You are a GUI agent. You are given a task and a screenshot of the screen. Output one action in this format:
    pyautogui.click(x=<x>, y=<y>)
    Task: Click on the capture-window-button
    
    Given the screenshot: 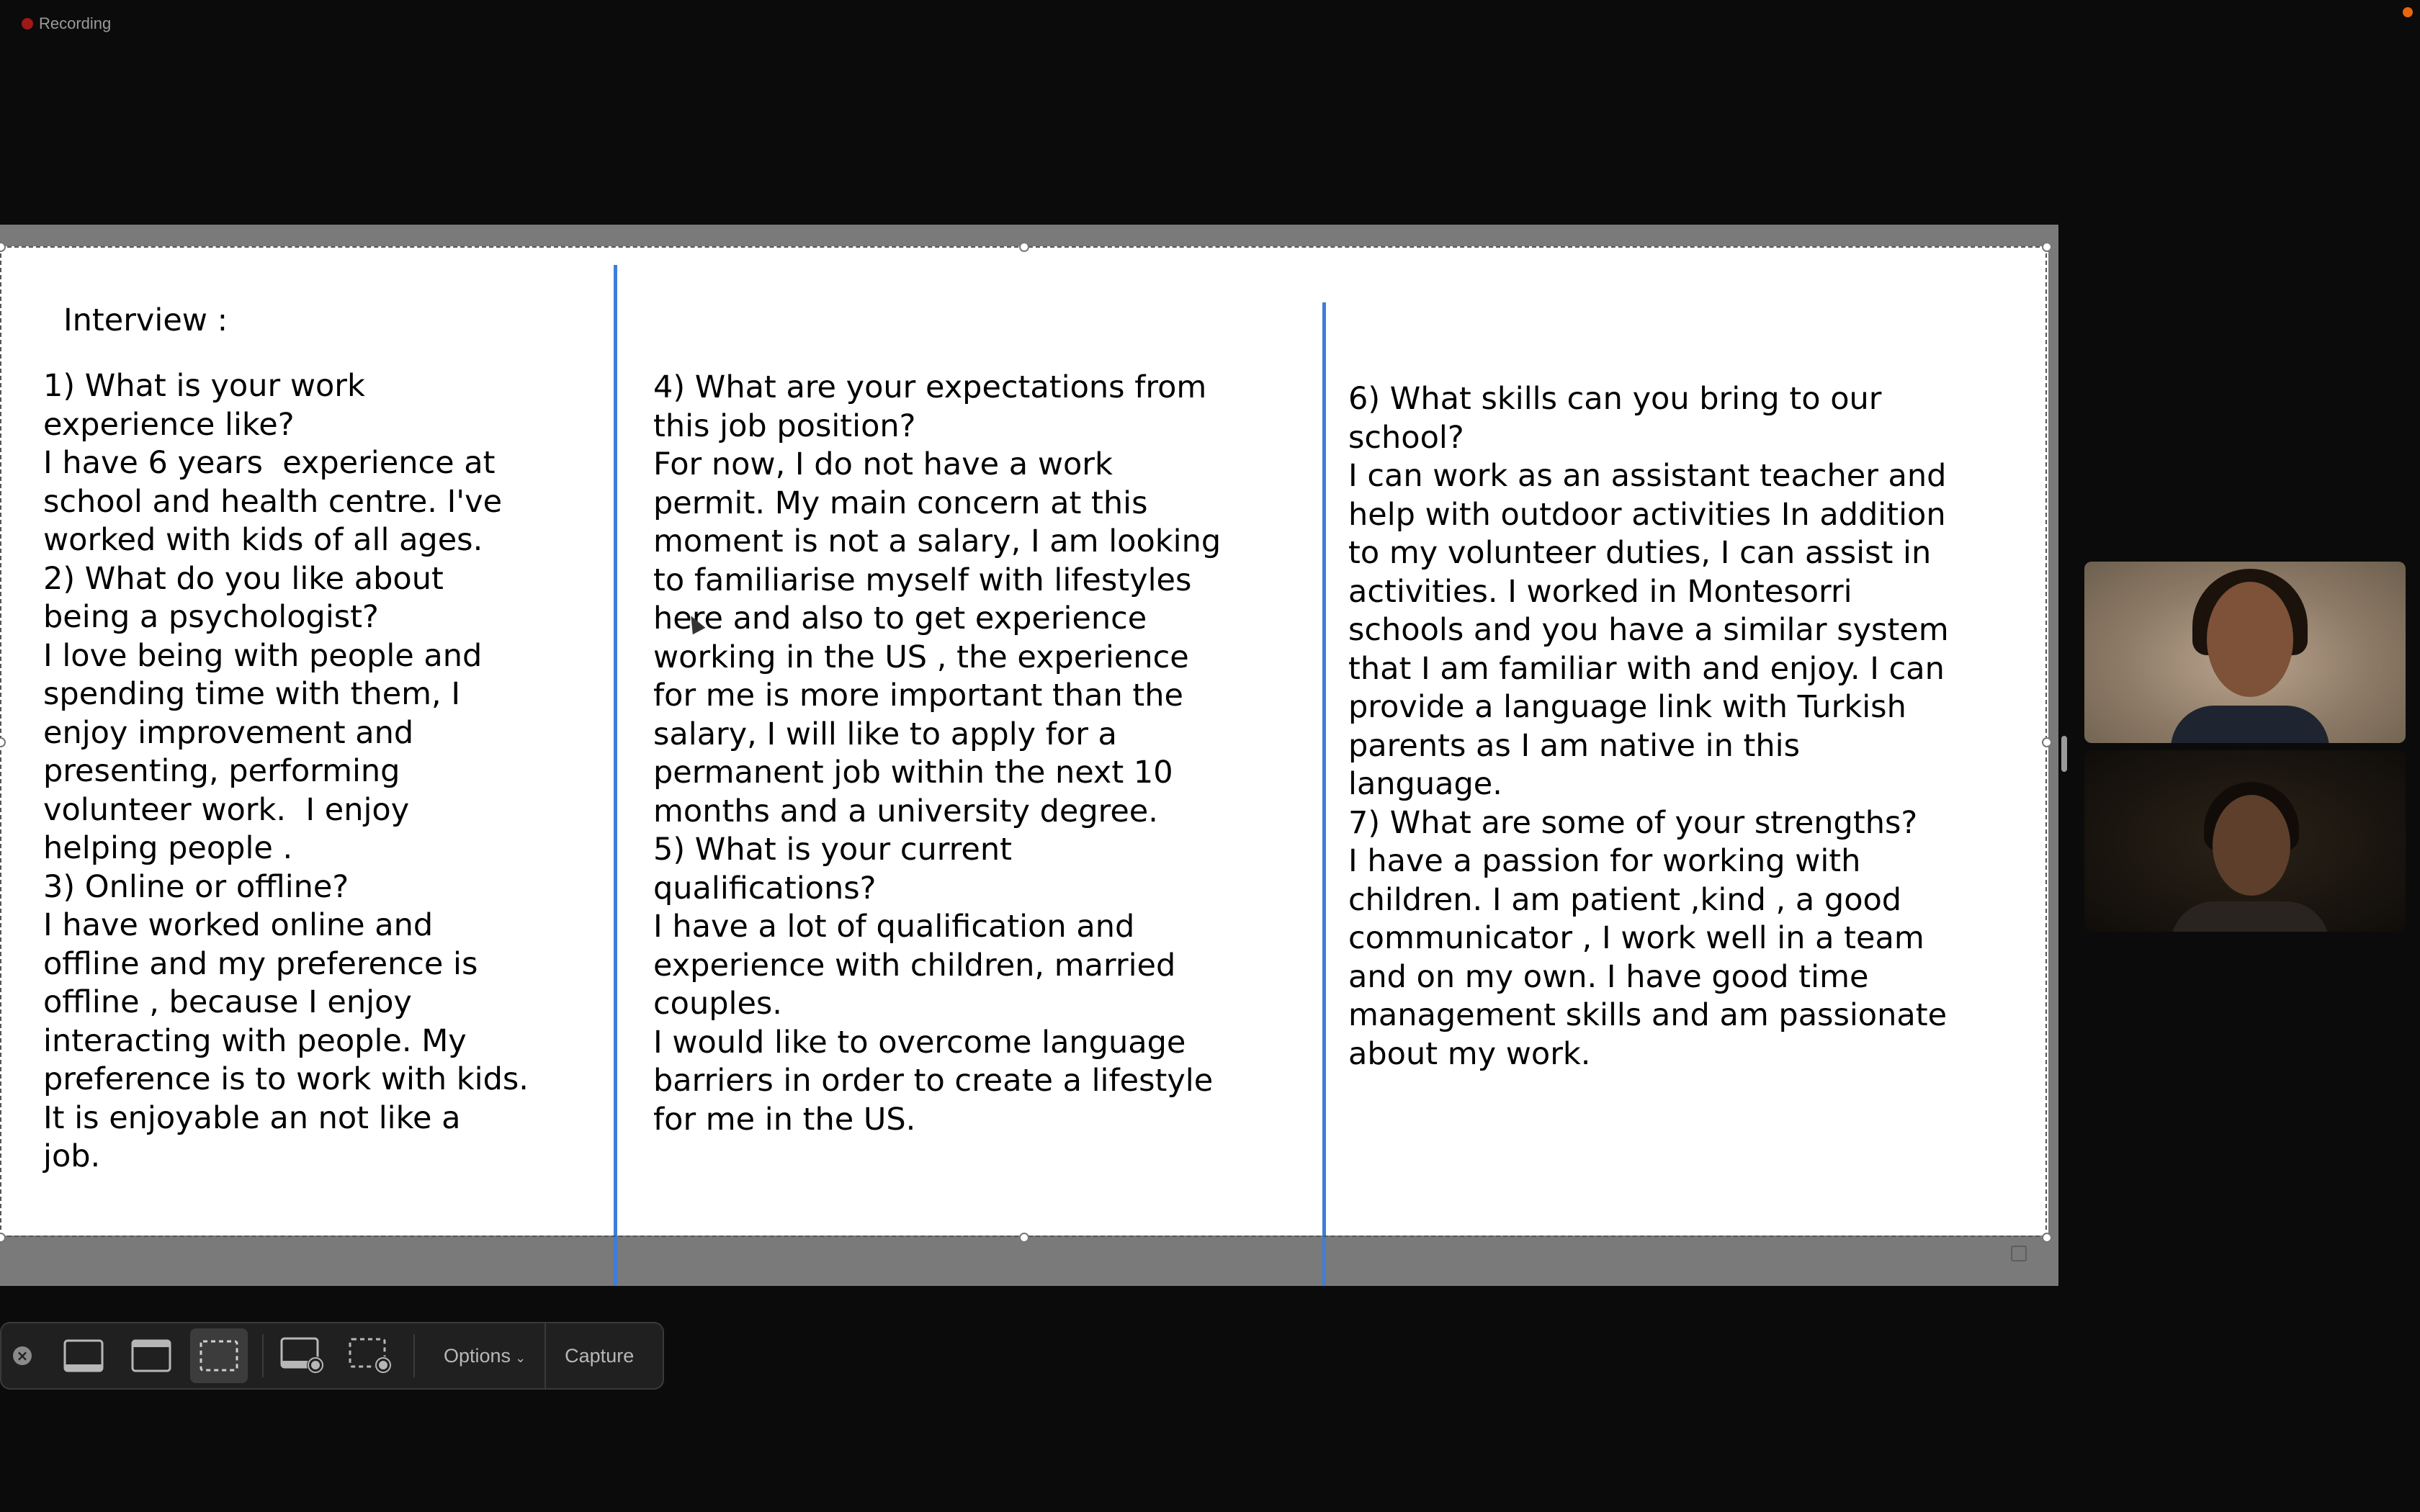 What is the action you would take?
    pyautogui.click(x=151, y=1355)
    